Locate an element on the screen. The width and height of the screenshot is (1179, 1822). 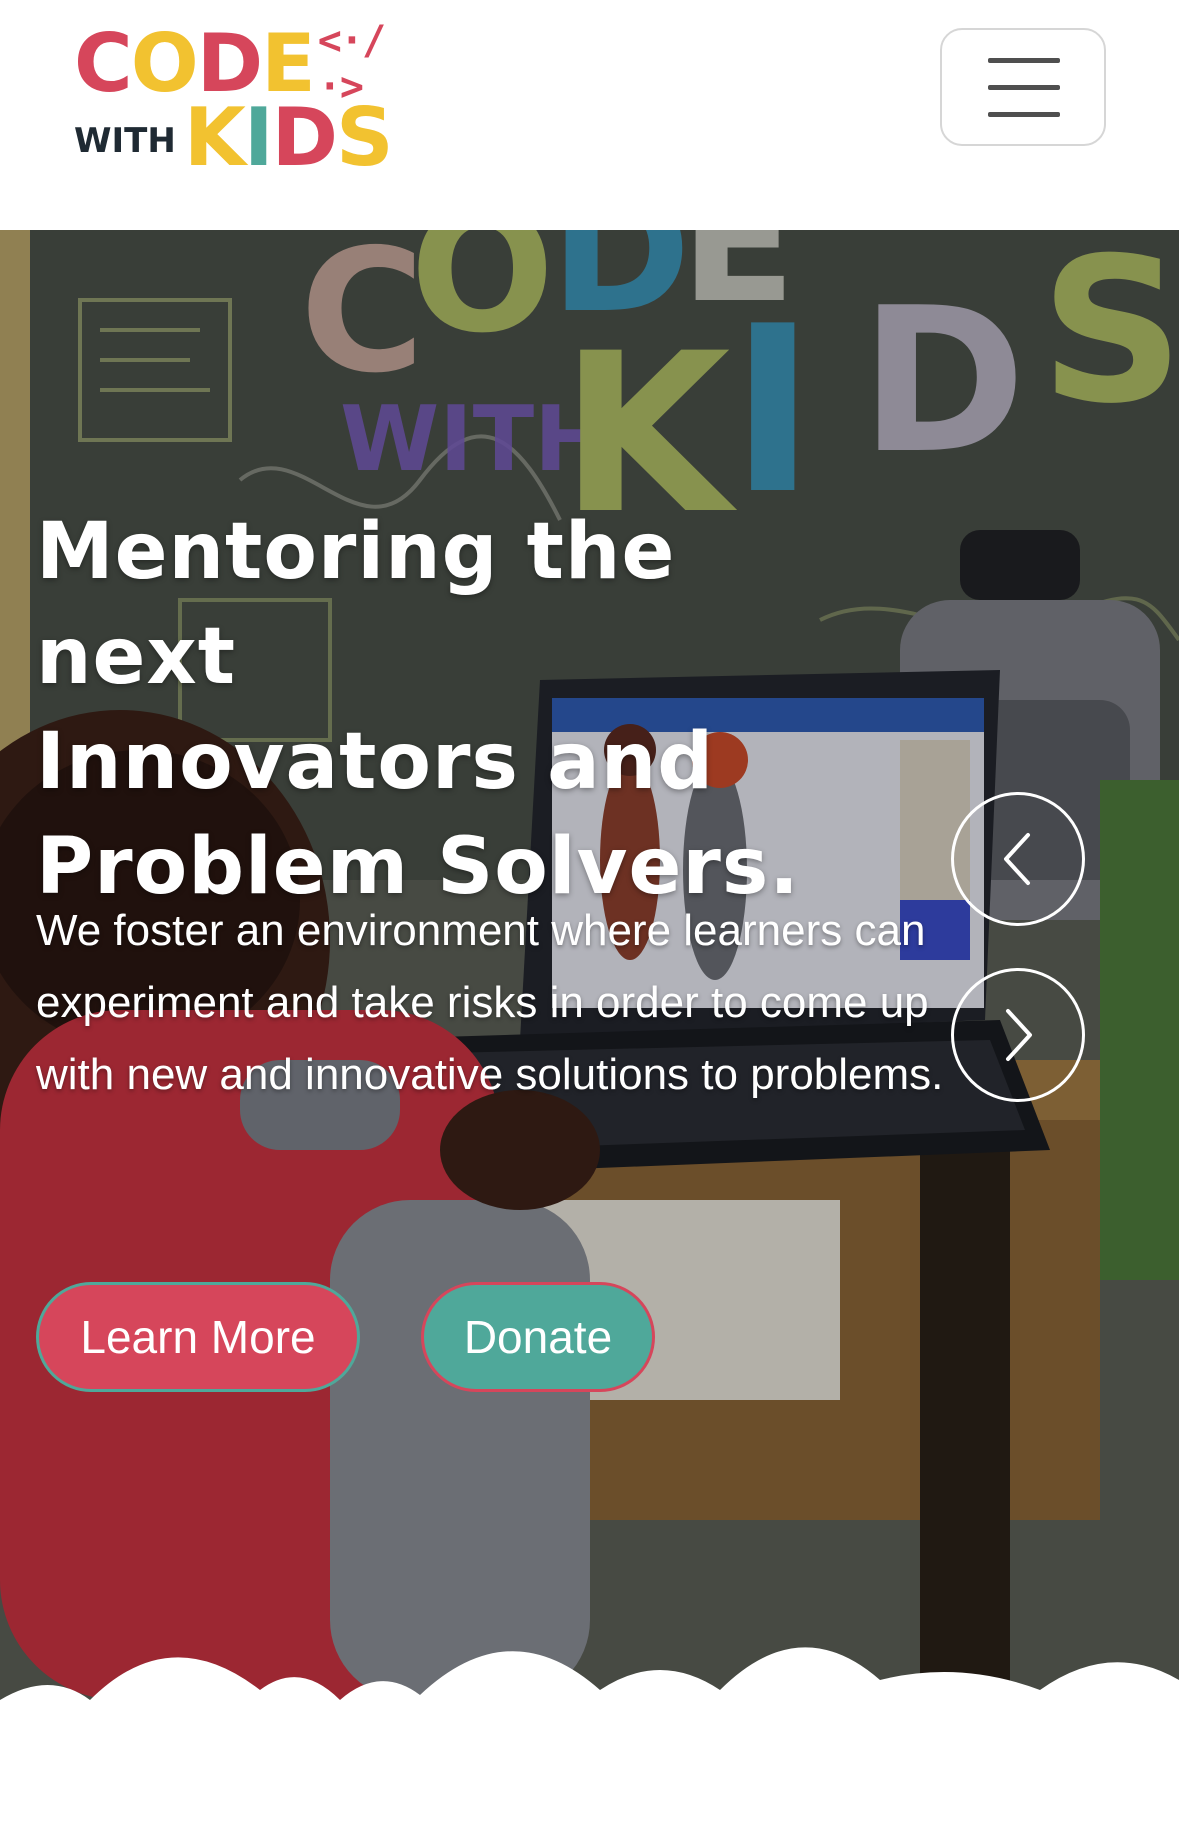
logo-letter: I is located at coordinates (258, 137).